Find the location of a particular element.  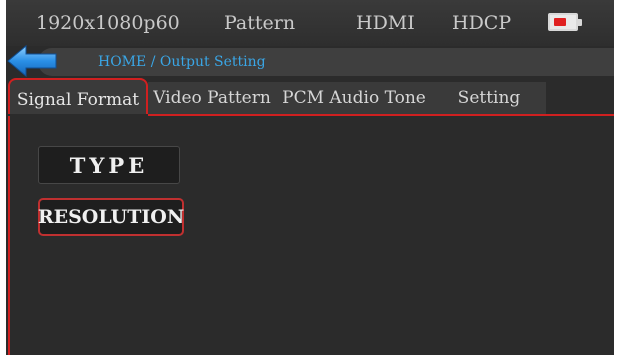

tab-signal-format: Signal Format is located at coordinates (78, 96).